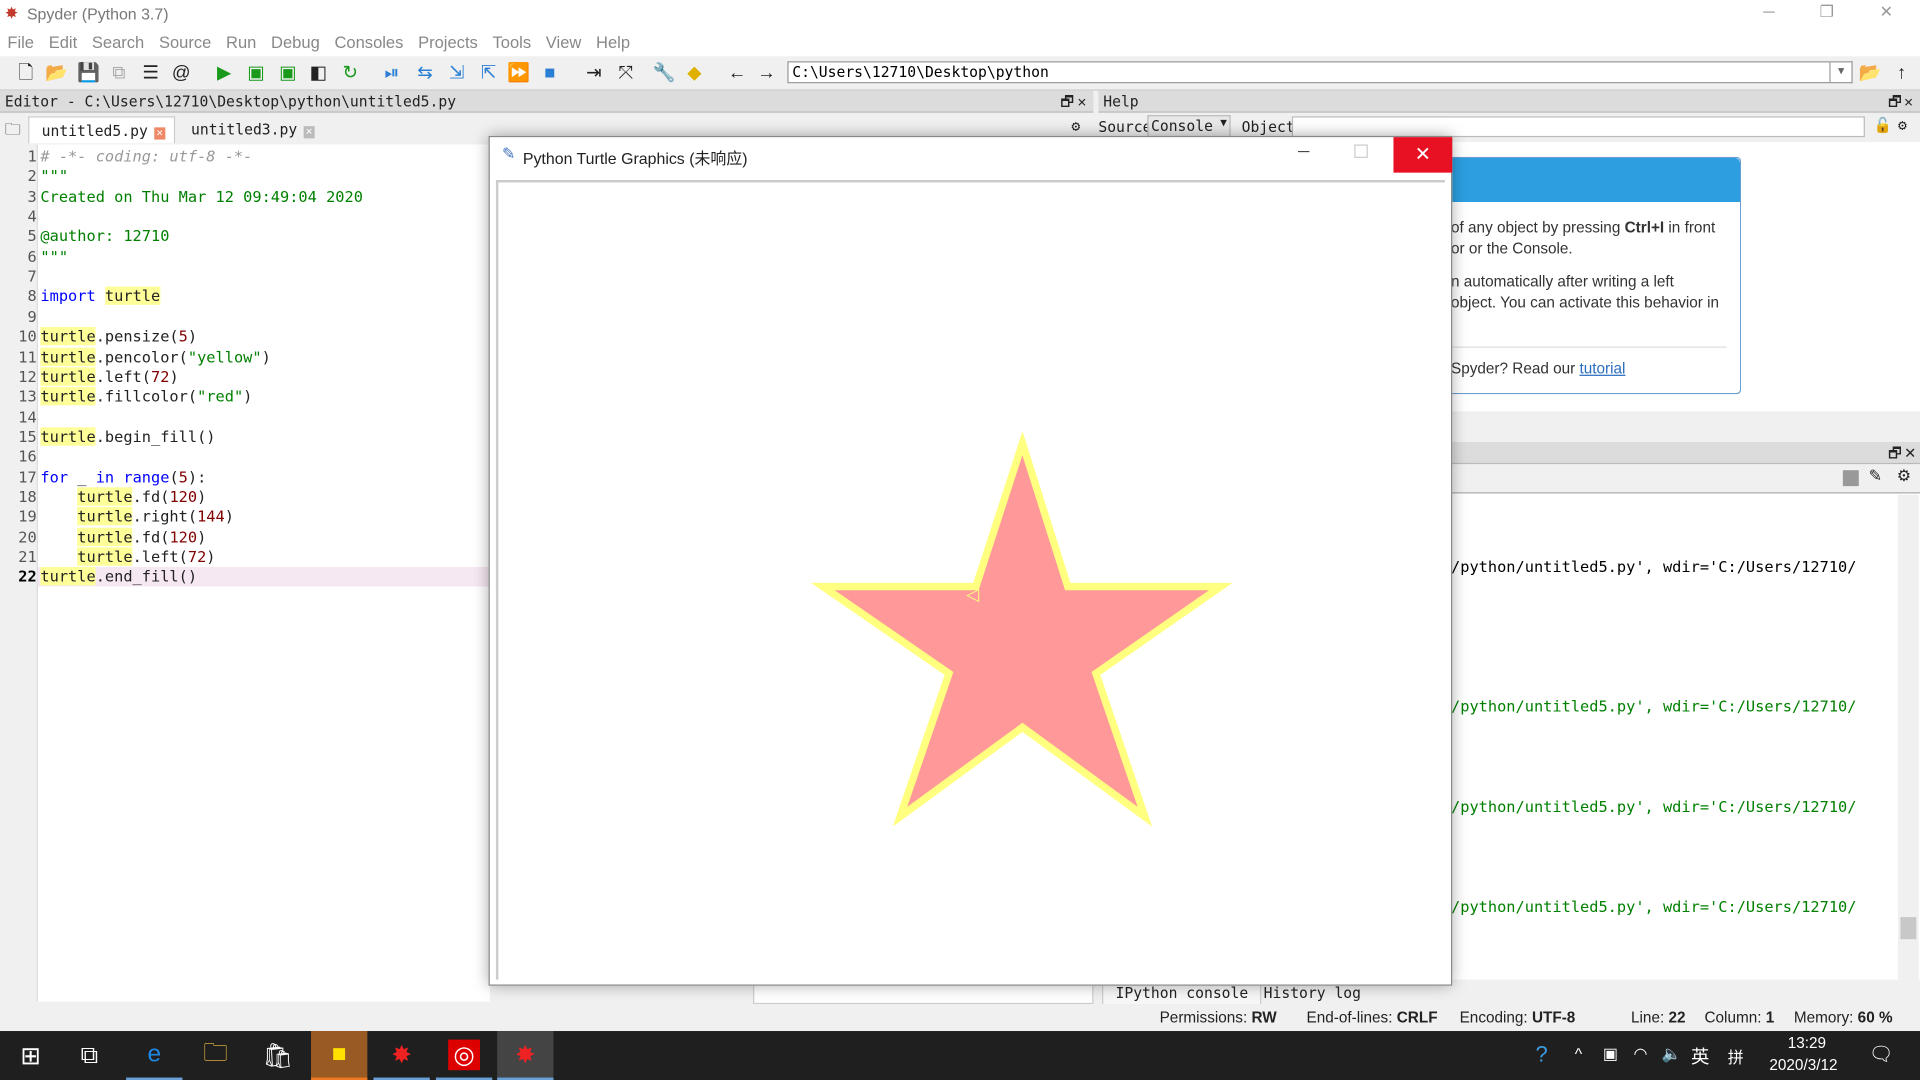 This screenshot has height=1080, width=1920. What do you see at coordinates (1850, 478) in the screenshot?
I see `stop-kernel-icon` at bounding box center [1850, 478].